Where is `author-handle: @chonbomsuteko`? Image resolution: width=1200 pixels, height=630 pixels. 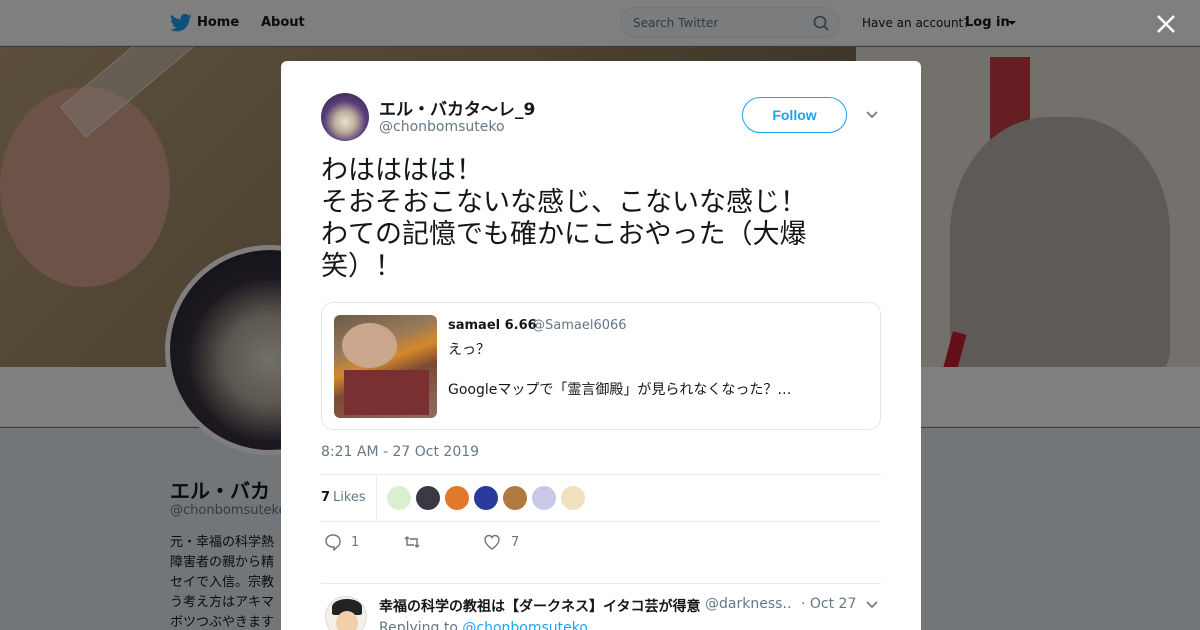 author-handle: @chonbomsuteko is located at coordinates (442, 127).